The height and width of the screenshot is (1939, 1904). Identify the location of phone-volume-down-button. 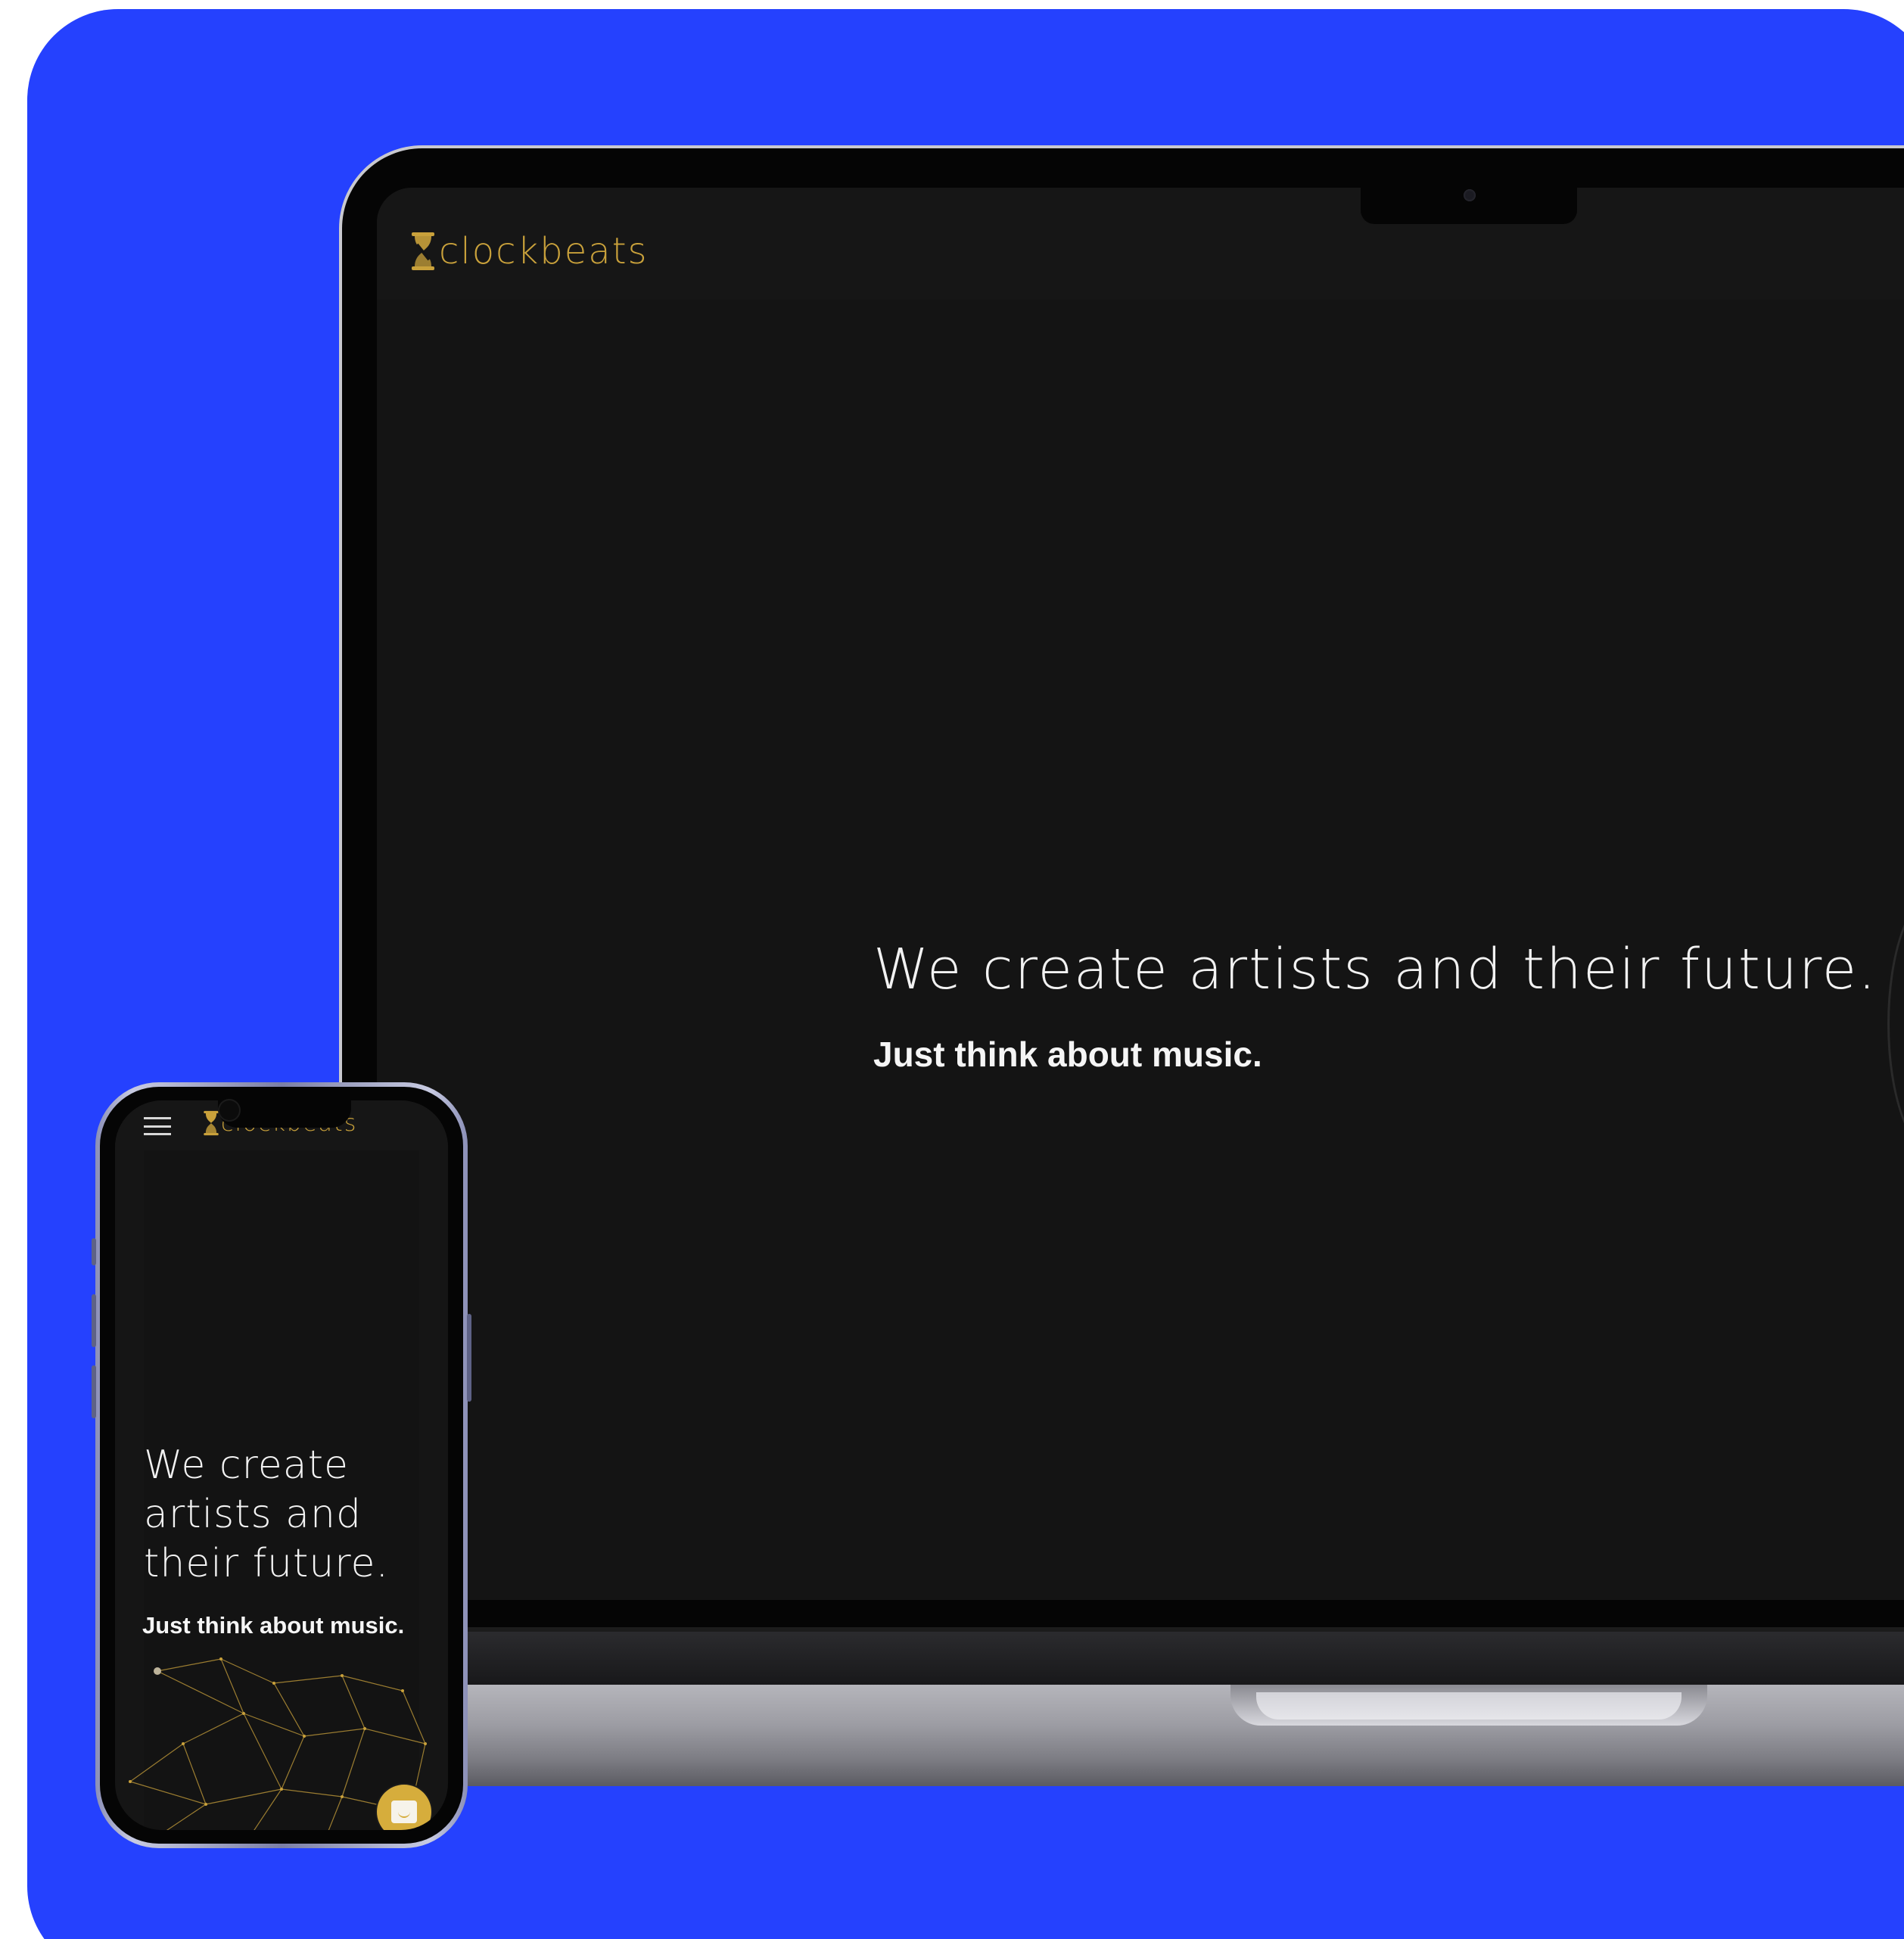
(94, 1391).